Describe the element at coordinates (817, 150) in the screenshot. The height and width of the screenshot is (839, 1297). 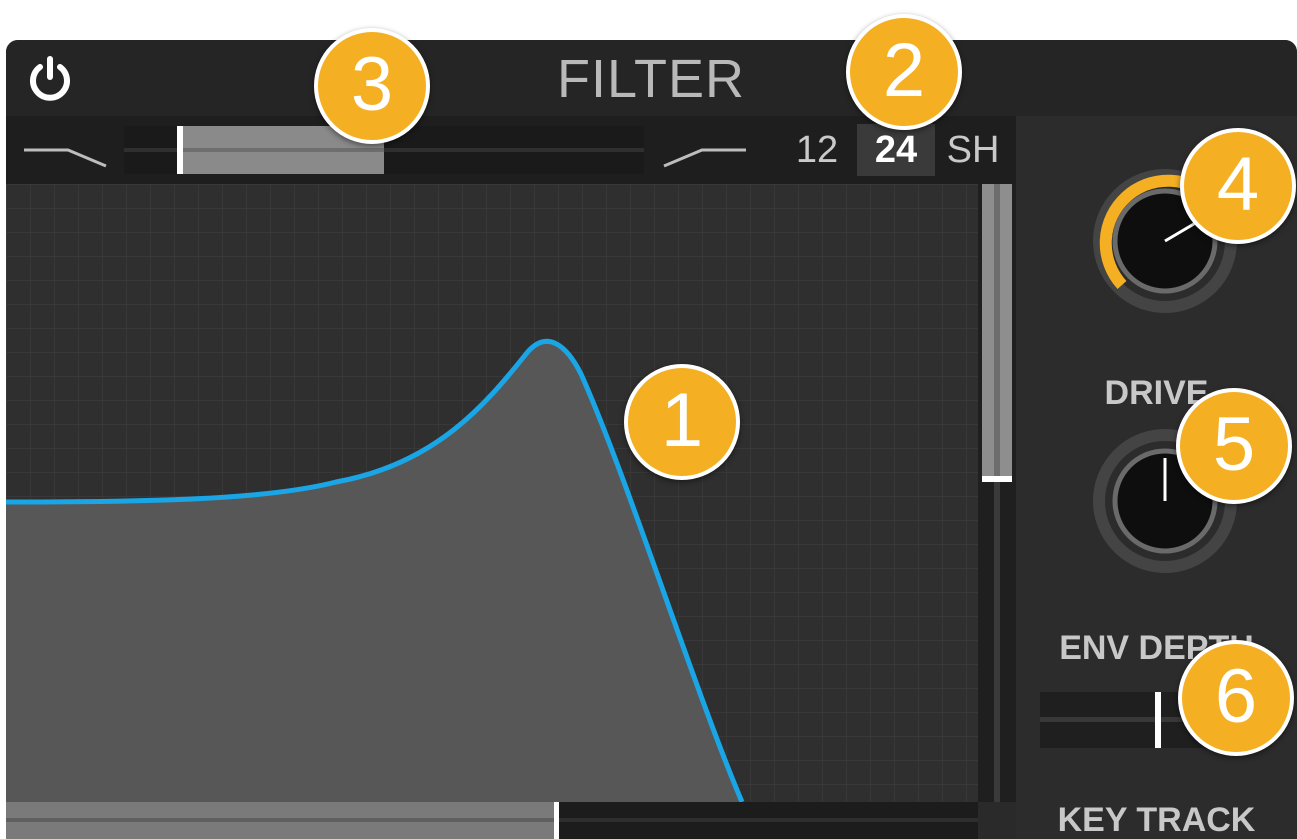
I see `slope-12-button: 12` at that location.